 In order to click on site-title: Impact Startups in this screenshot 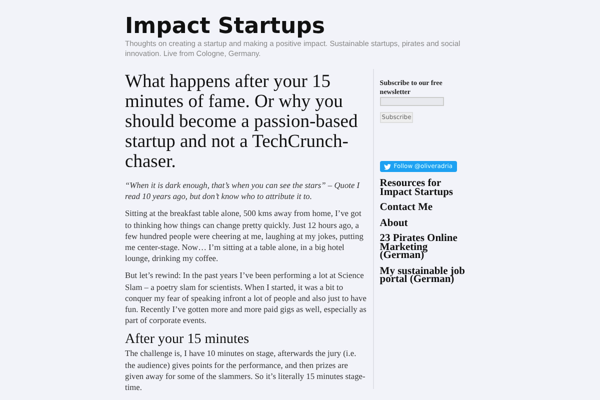, I will do `click(300, 27)`.